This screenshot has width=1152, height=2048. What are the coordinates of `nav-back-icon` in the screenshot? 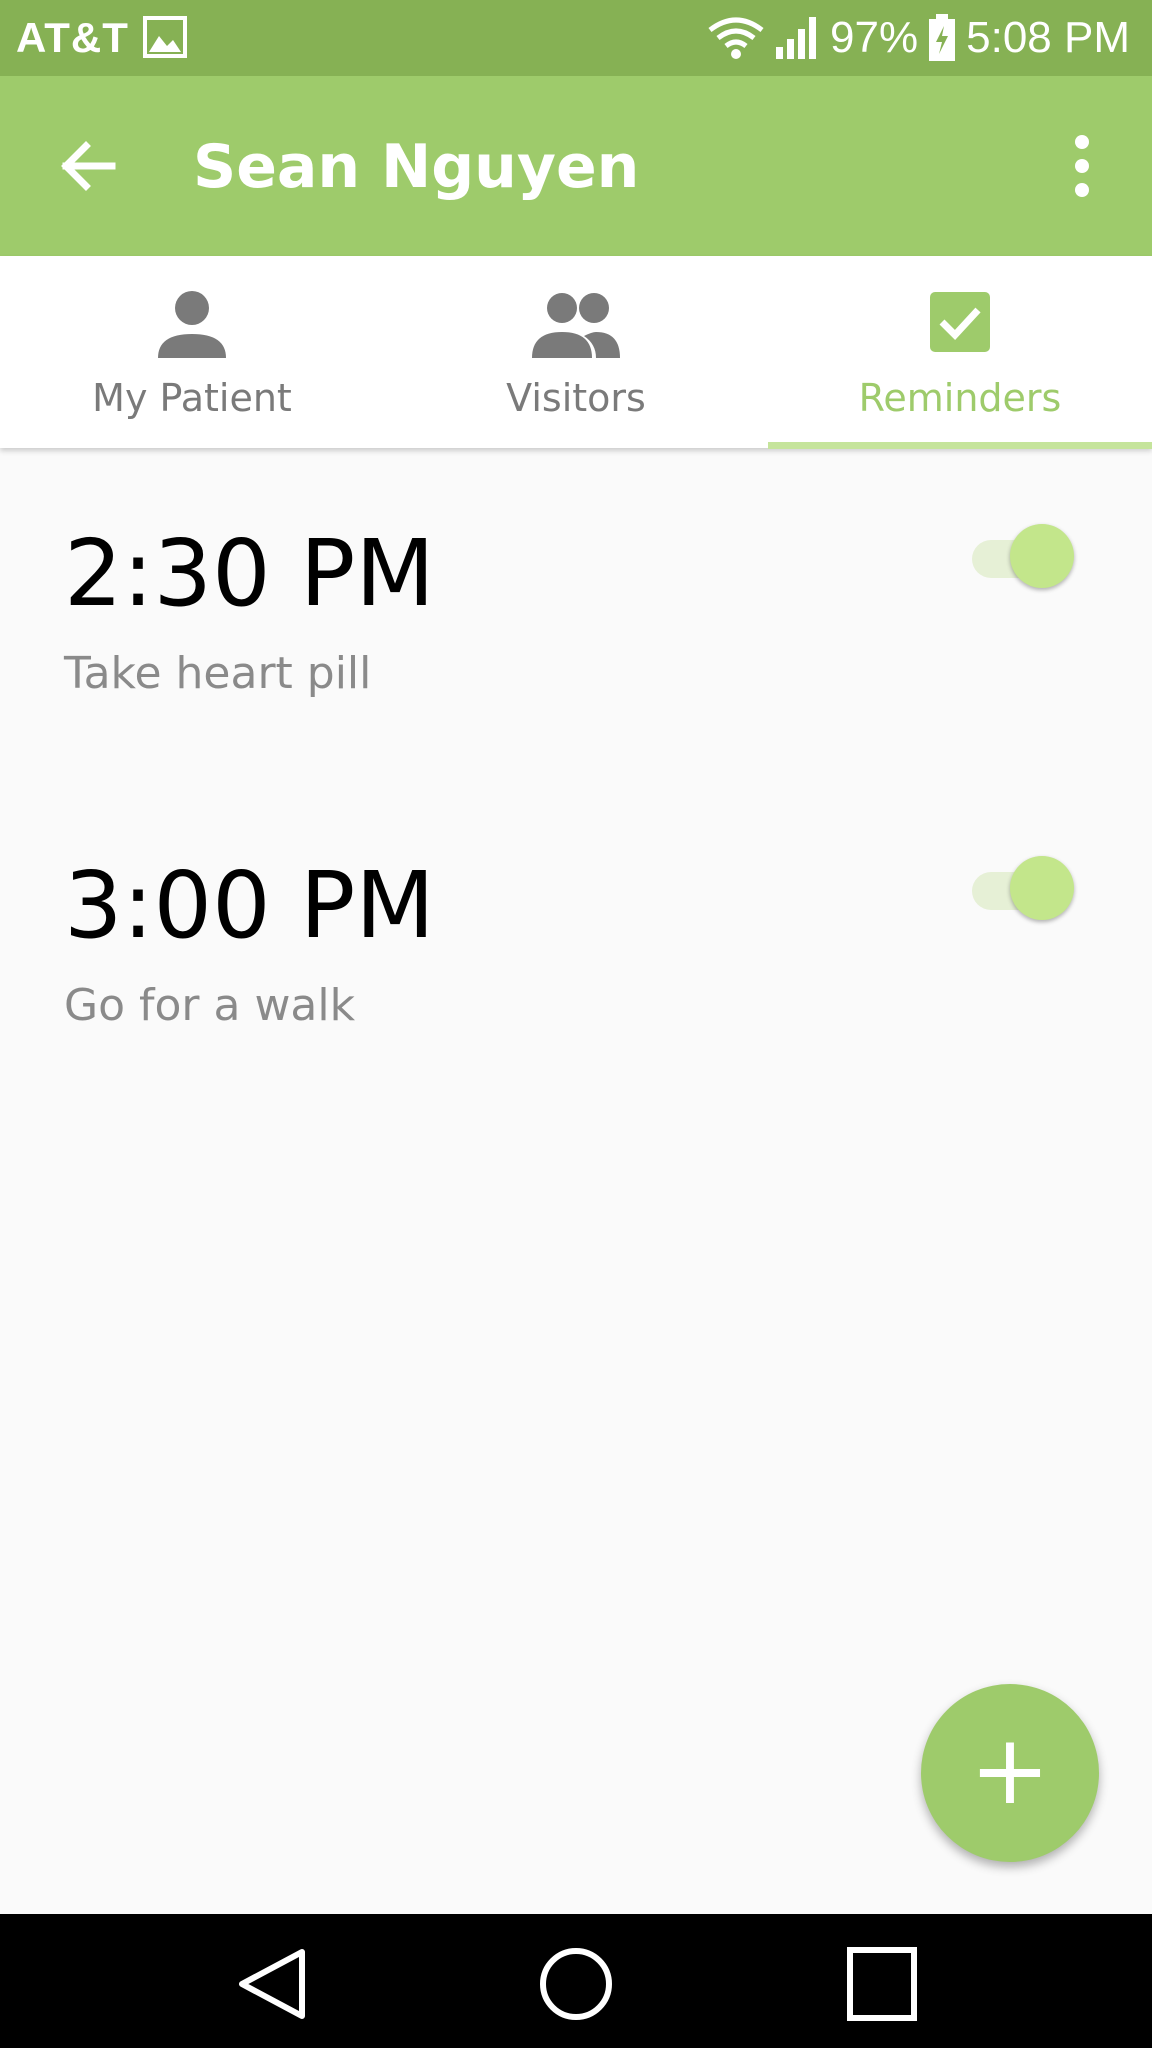 It's located at (273, 1984).